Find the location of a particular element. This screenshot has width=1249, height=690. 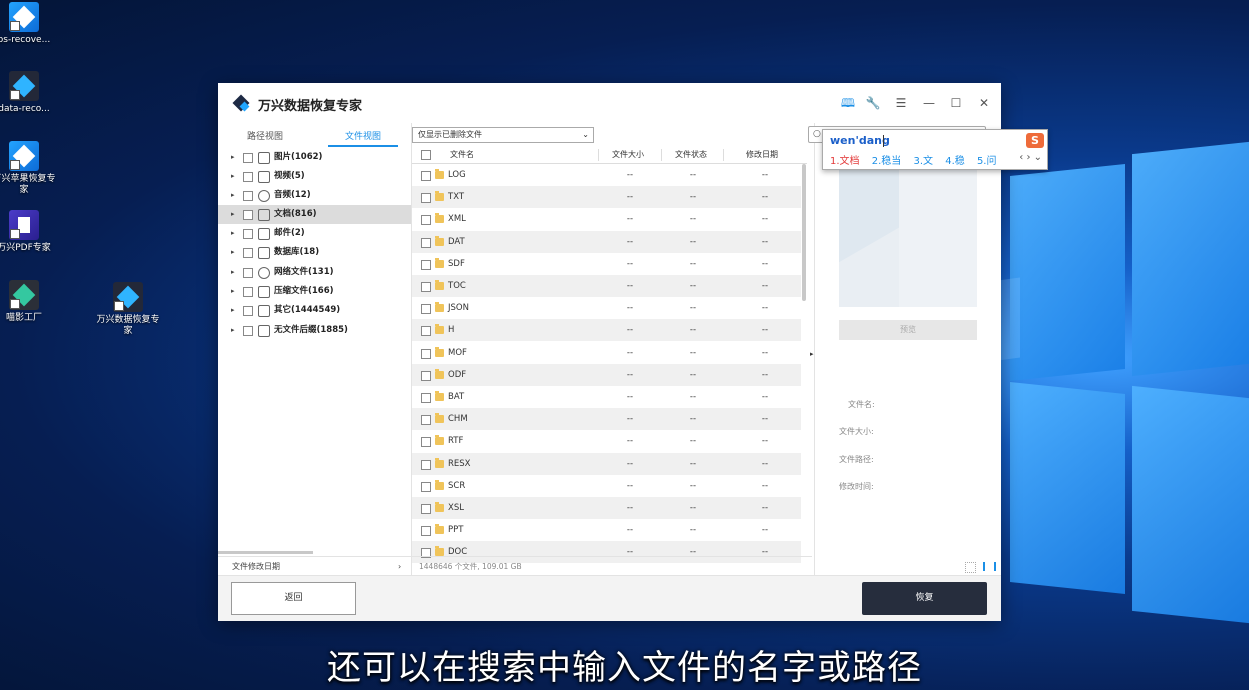

menu-icon: ☰ is located at coordinates (901, 103).